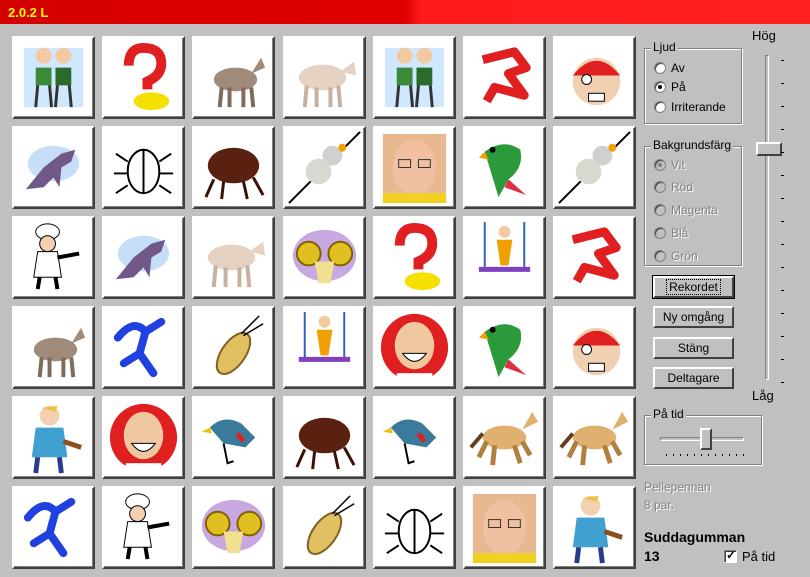  Describe the element at coordinates (706, 439) in the screenshot. I see `timer-slider-thumb` at that location.